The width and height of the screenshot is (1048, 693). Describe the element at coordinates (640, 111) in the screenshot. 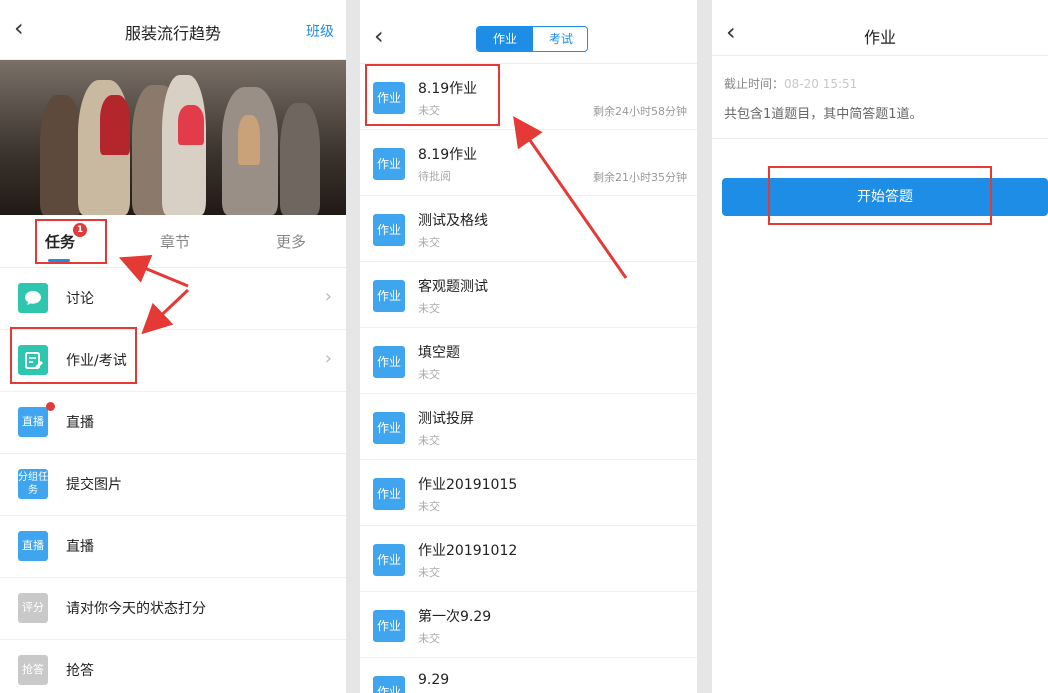

I see `time-remaining: 剩余24小时58分钟` at that location.